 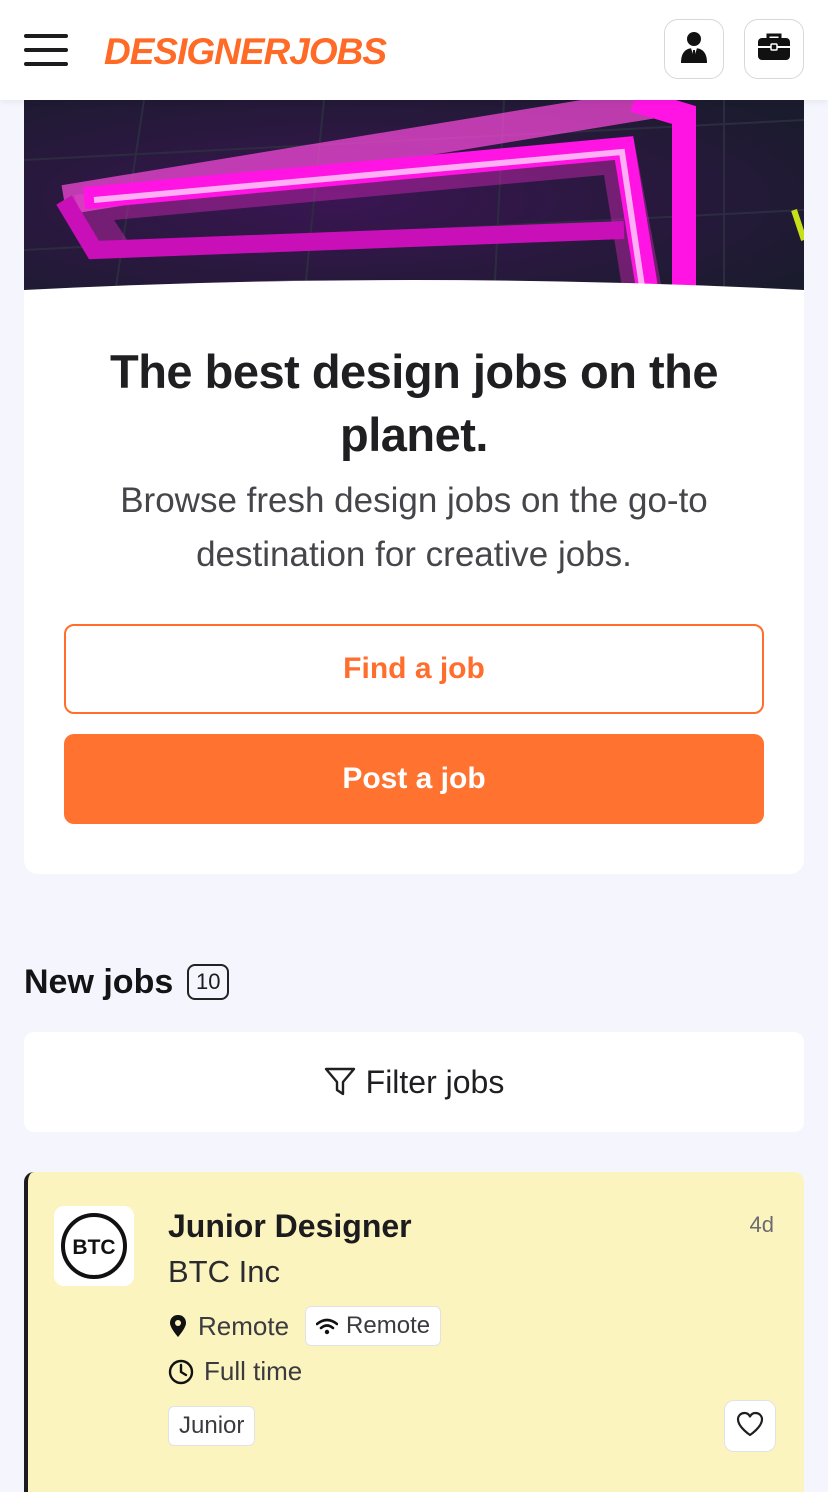 What do you see at coordinates (327, 1326) in the screenshot?
I see `wifi-icon` at bounding box center [327, 1326].